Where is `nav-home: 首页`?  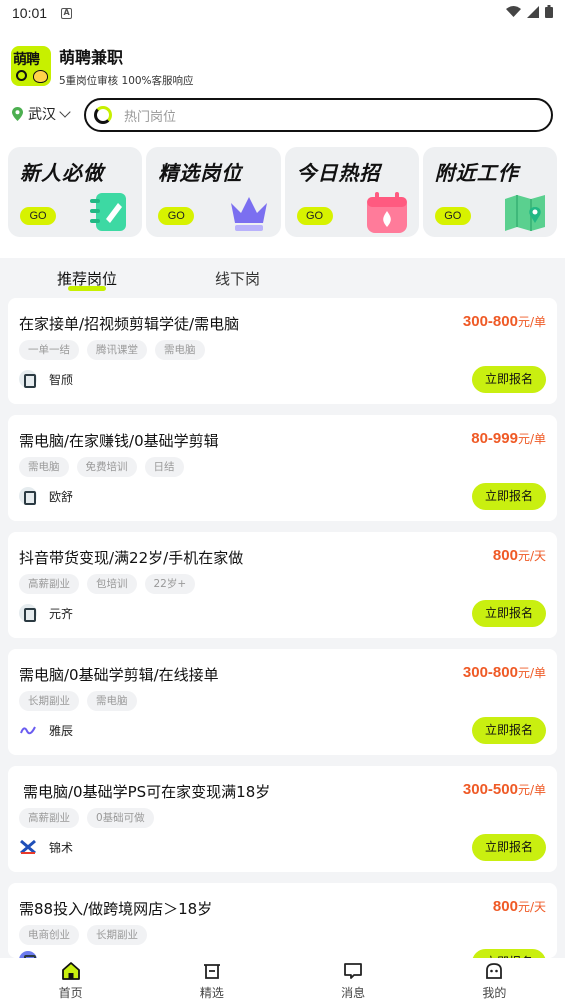 nav-home: 首页 is located at coordinates (70, 981).